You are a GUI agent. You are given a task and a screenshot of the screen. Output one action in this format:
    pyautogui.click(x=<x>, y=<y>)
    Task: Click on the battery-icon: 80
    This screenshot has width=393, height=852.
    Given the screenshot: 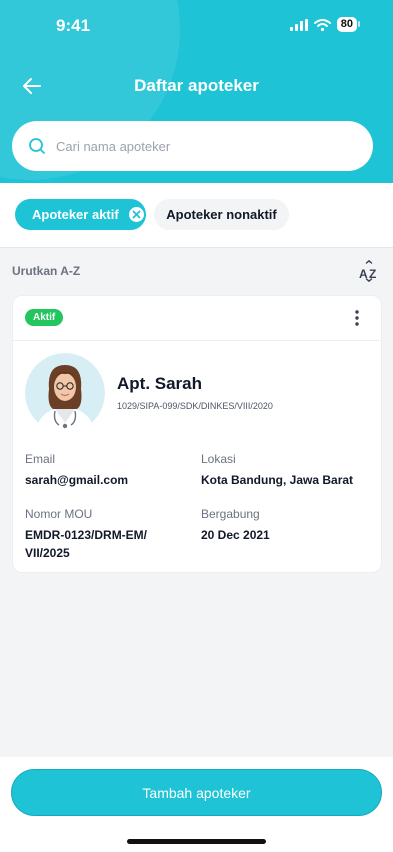 What is the action you would take?
    pyautogui.click(x=348, y=24)
    